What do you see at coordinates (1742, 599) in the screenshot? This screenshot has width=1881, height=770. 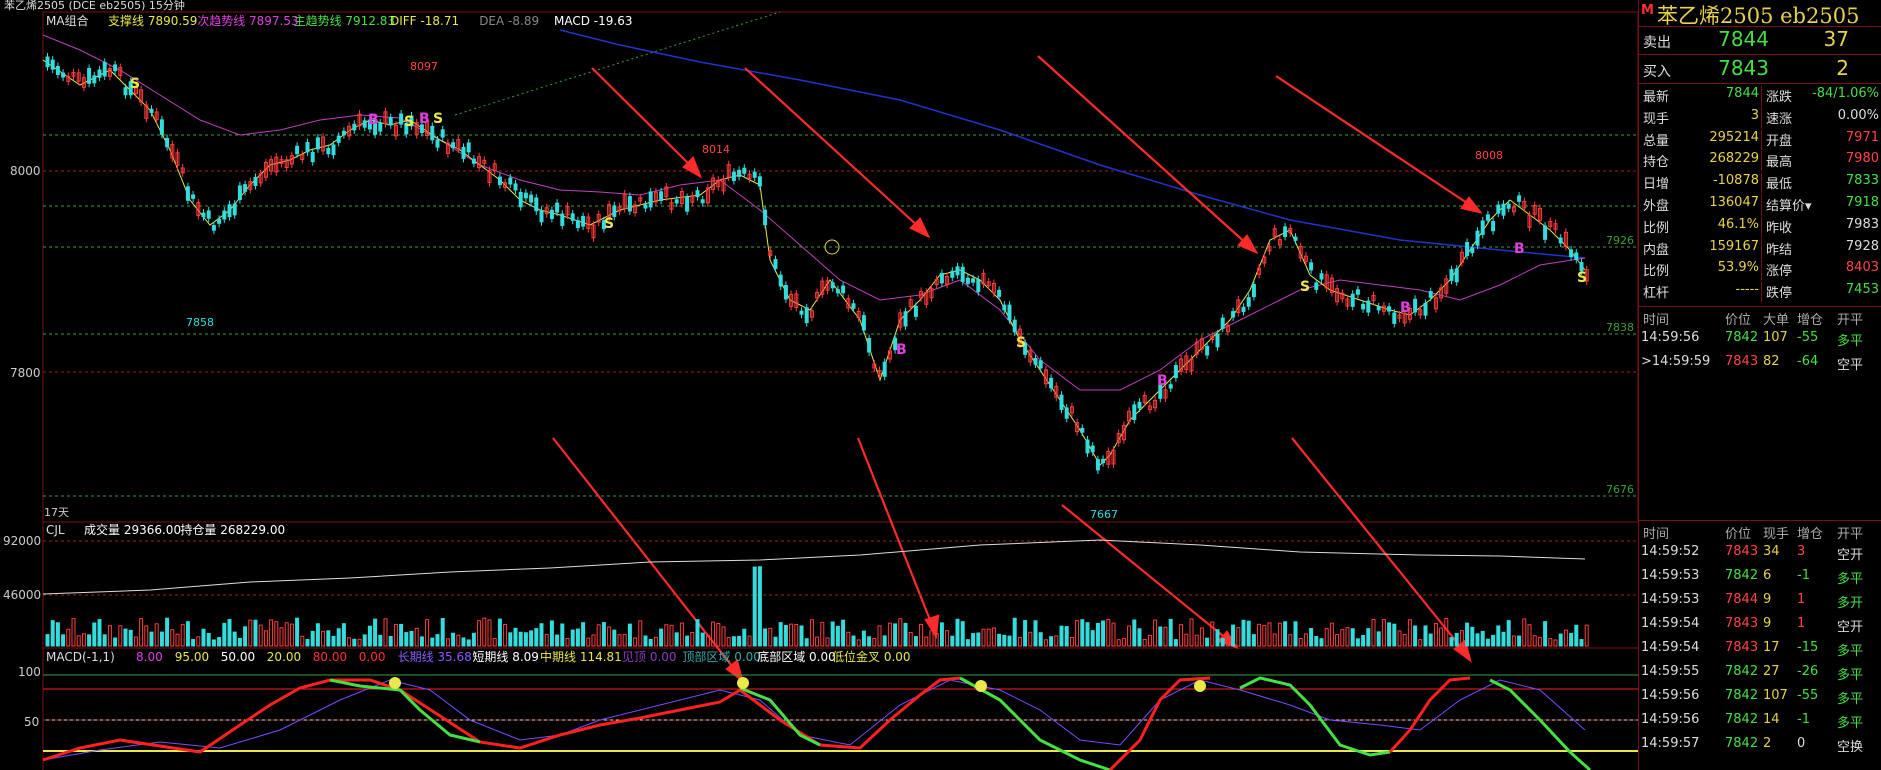 I see `tick-price: 7844` at bounding box center [1742, 599].